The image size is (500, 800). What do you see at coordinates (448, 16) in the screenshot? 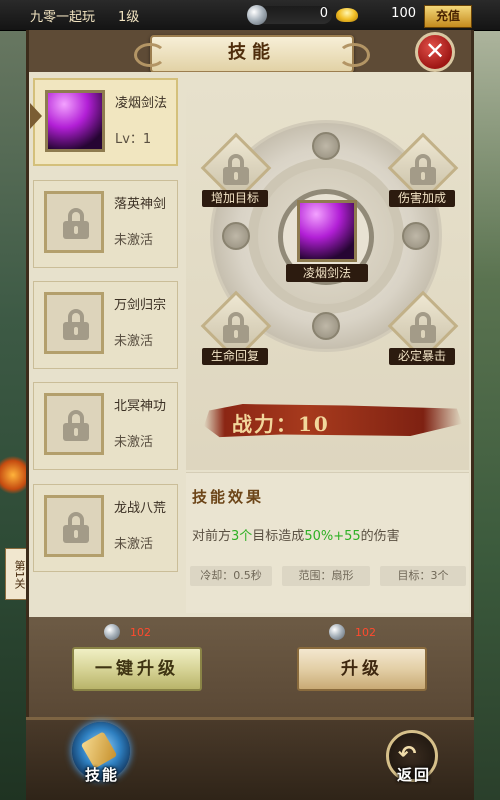
I see `recharge-button: 充值` at bounding box center [448, 16].